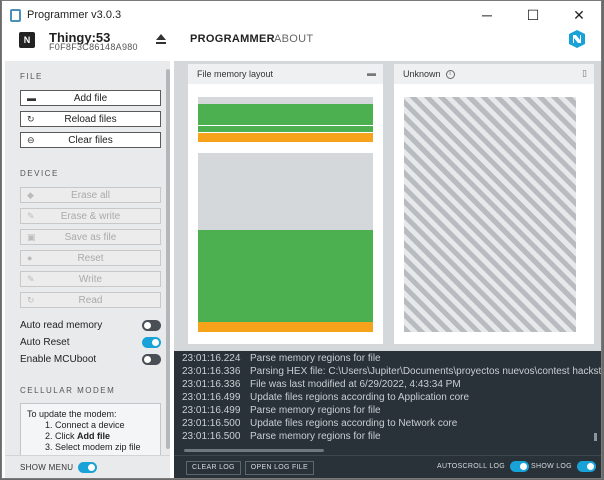  What do you see at coordinates (47, 467) in the screenshot?
I see `show-menu-label: SHOW MENU` at bounding box center [47, 467].